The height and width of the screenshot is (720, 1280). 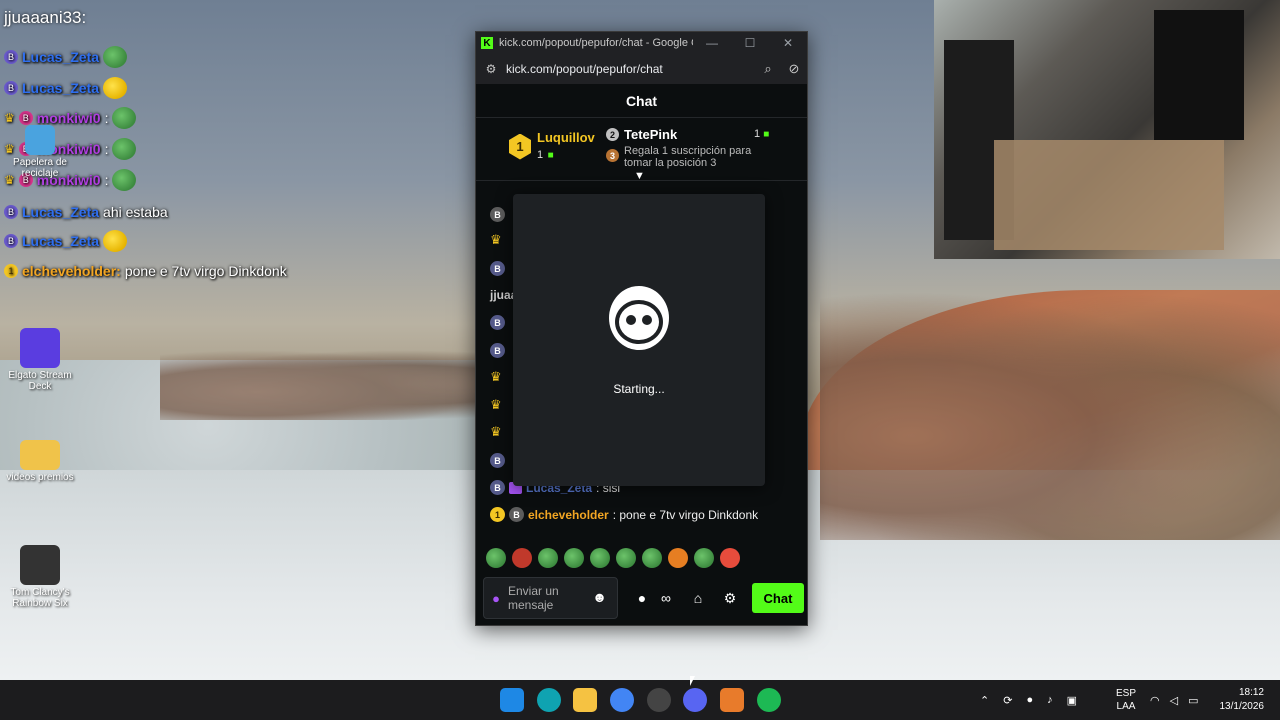 What do you see at coordinates (984, 700) in the screenshot?
I see `chevron-up-icon: ⌃` at bounding box center [984, 700].